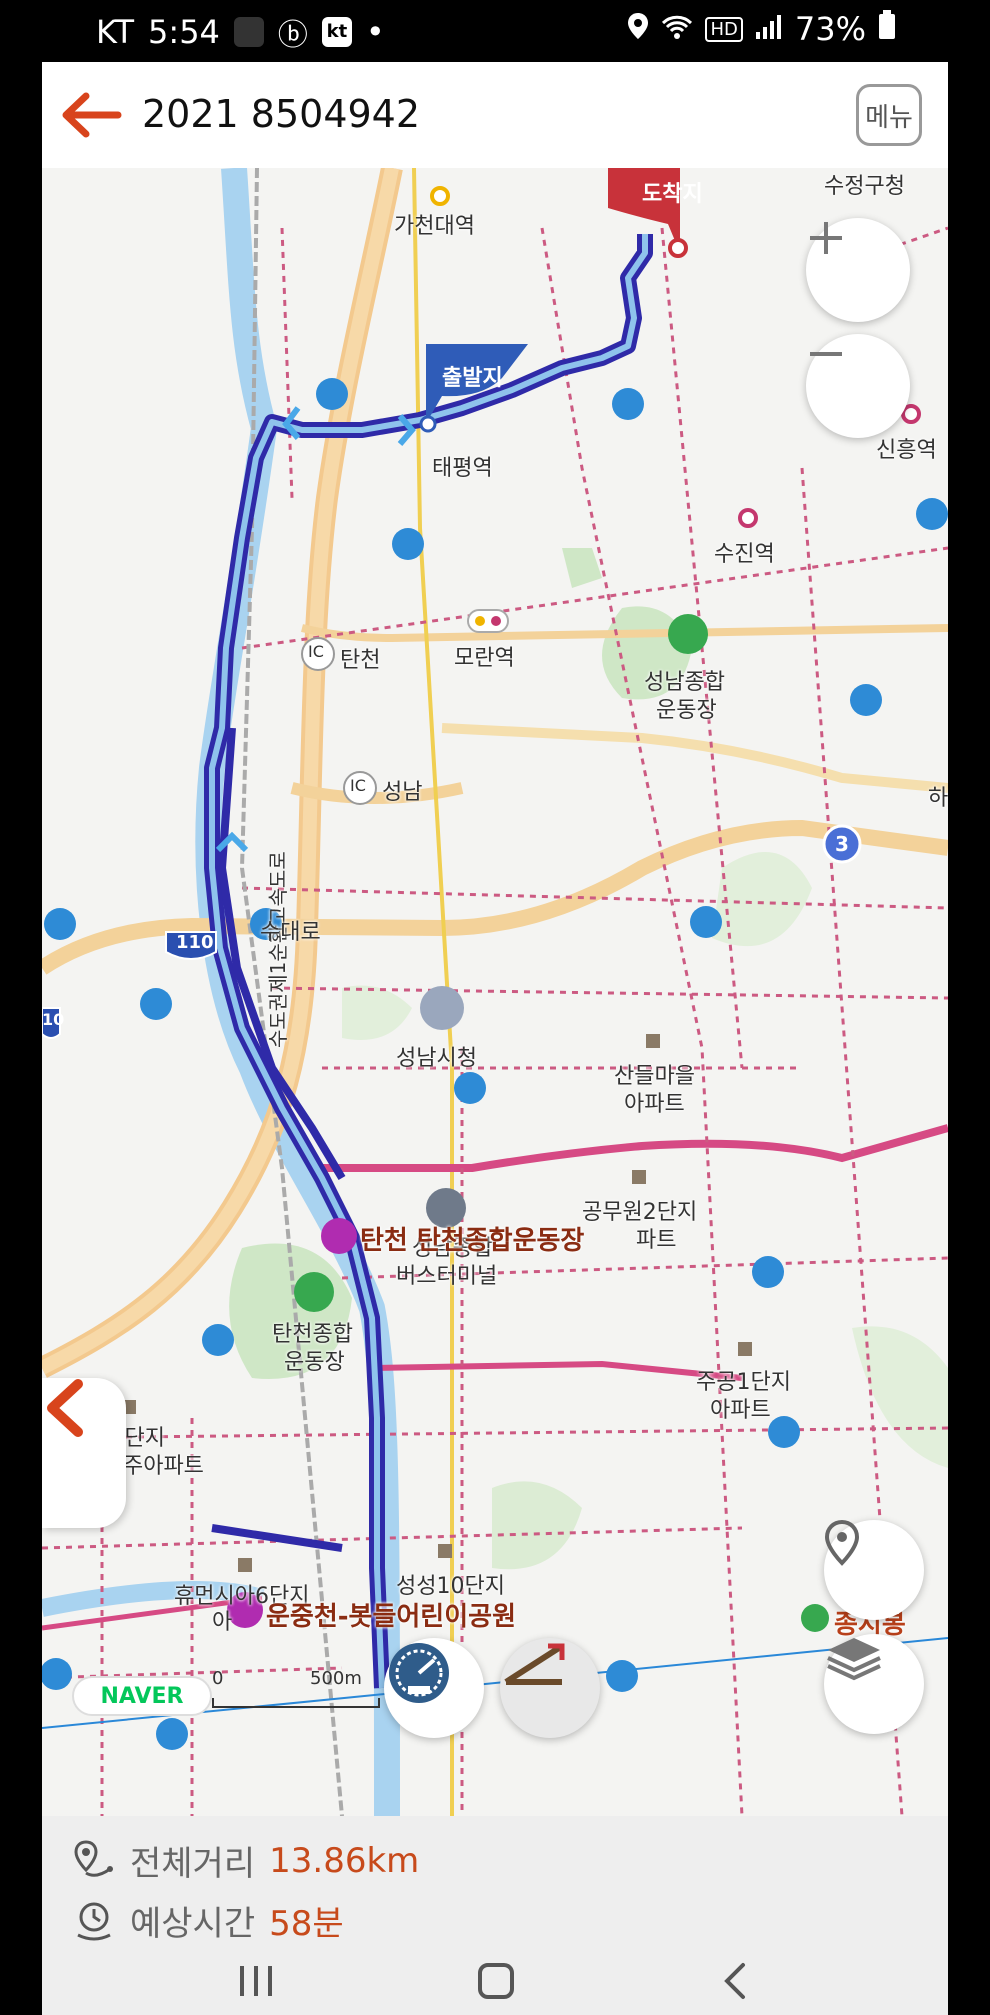 The height and width of the screenshot is (2015, 990). Describe the element at coordinates (290, 932) in the screenshot. I see `map-label-road-suffix: 수대로` at that location.